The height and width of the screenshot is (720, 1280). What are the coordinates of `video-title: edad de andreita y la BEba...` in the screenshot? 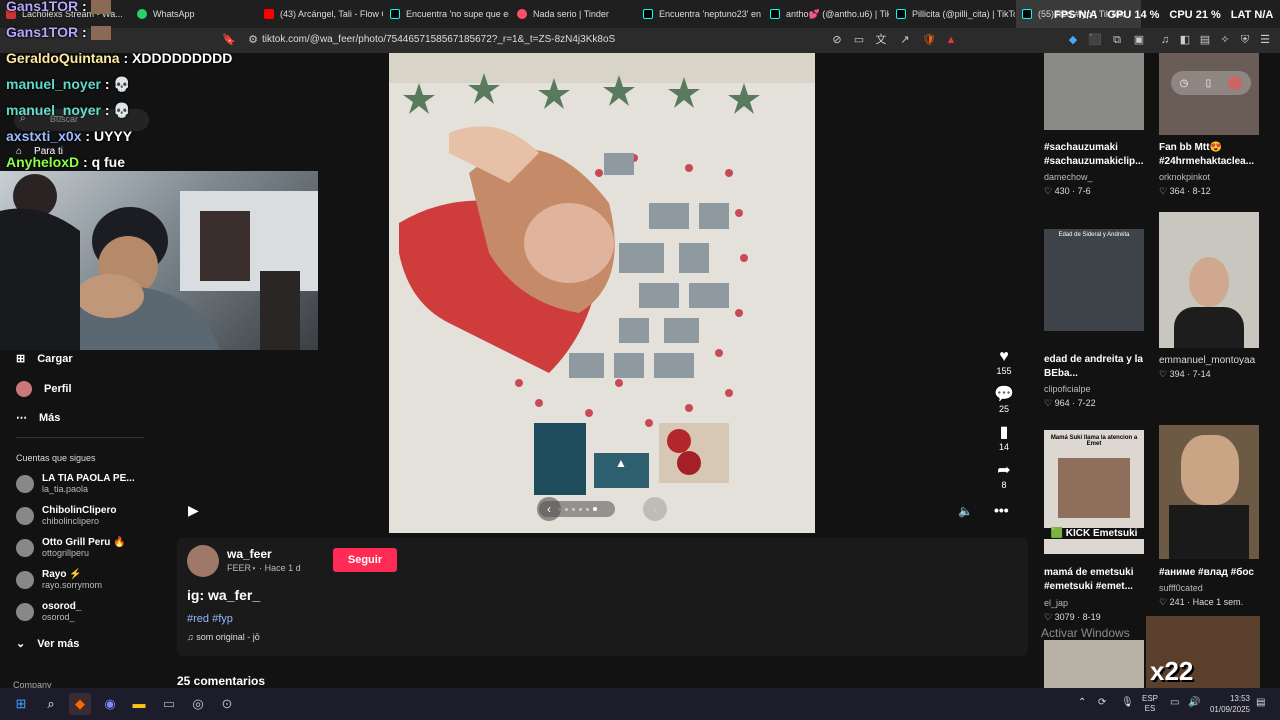 It's located at (1099, 367).